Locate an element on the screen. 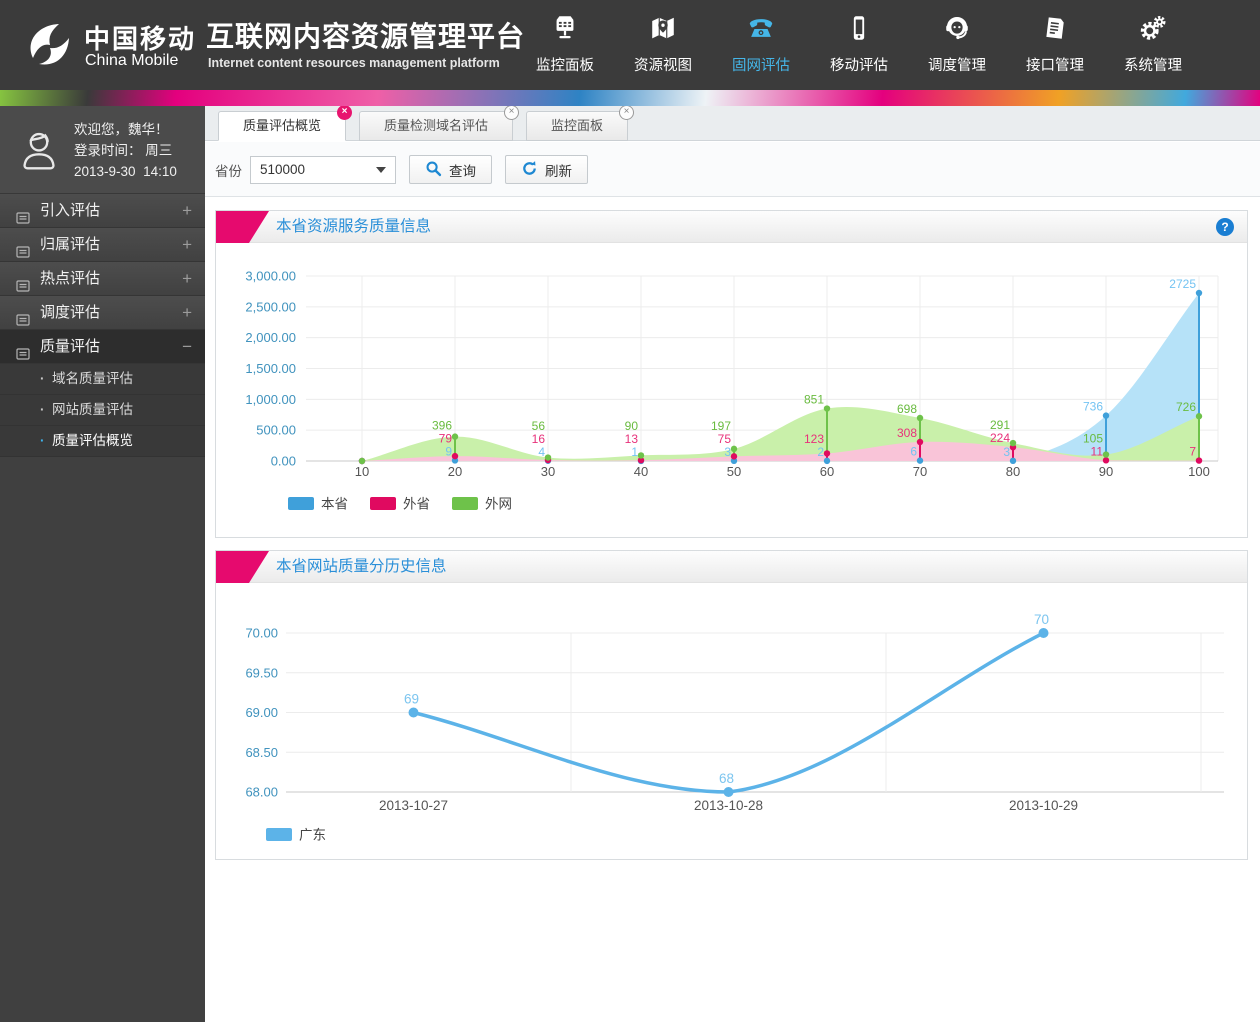 Image resolution: width=1260 pixels, height=1022 pixels. sidebar-subitem-2: · 质量评估概览 is located at coordinates (102, 441).